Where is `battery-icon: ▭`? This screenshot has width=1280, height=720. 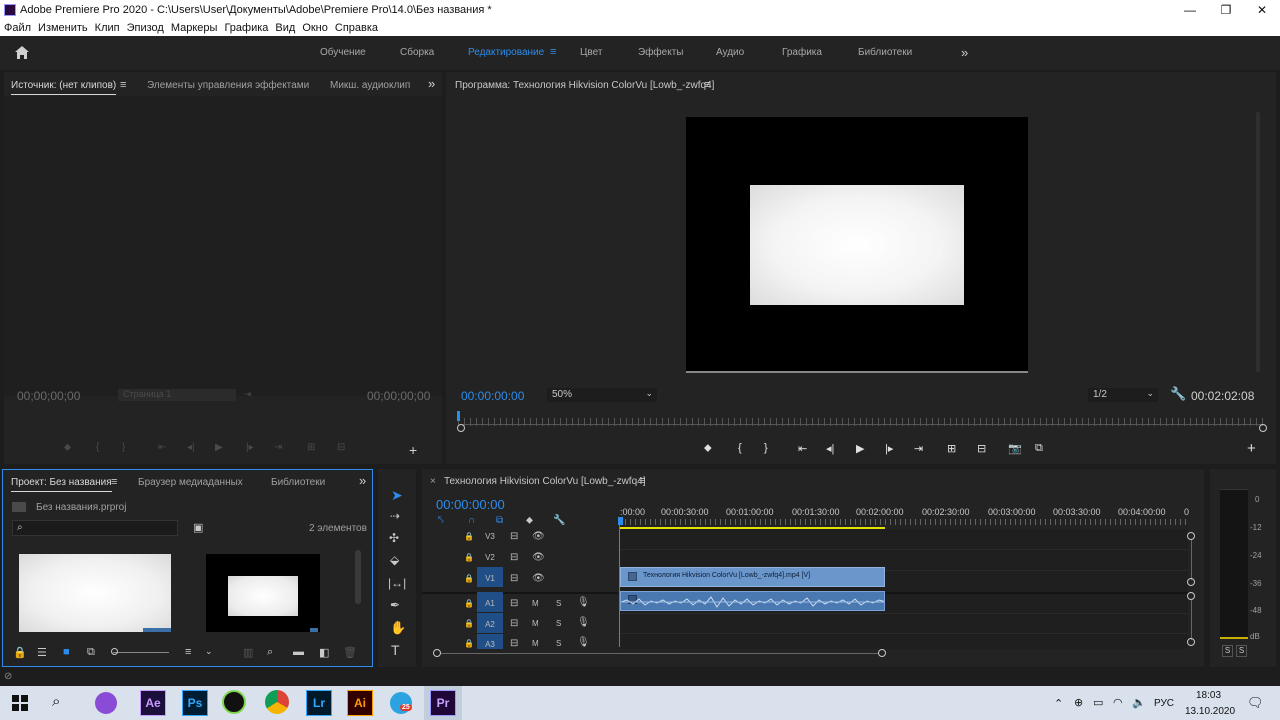
battery-icon: ▭ is located at coordinates (1098, 702).